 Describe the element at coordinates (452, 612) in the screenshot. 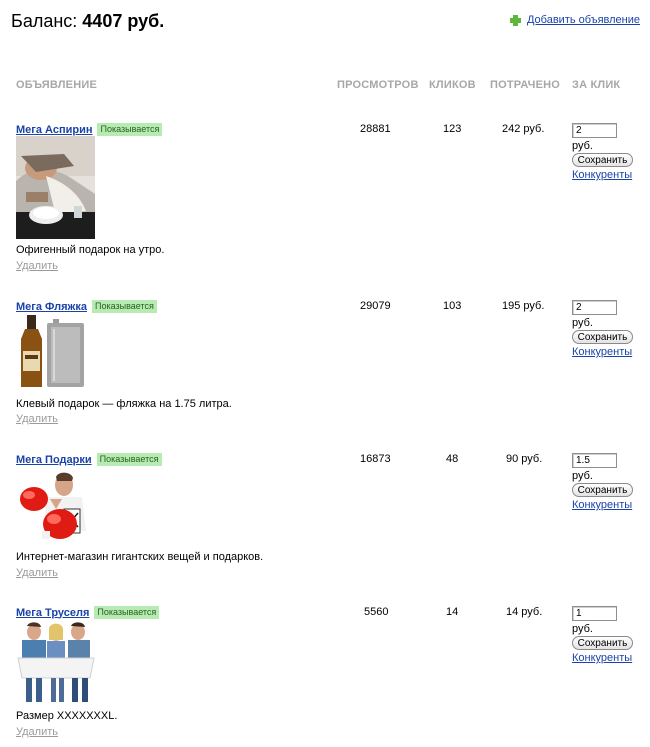

I see `clicks-value: 14` at that location.